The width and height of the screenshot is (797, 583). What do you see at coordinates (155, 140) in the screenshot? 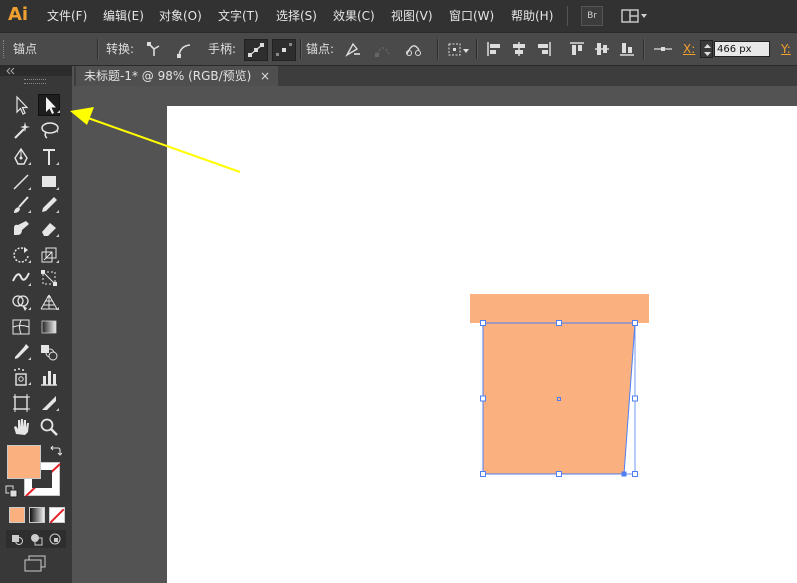
I see `annotation-arrow` at bounding box center [155, 140].